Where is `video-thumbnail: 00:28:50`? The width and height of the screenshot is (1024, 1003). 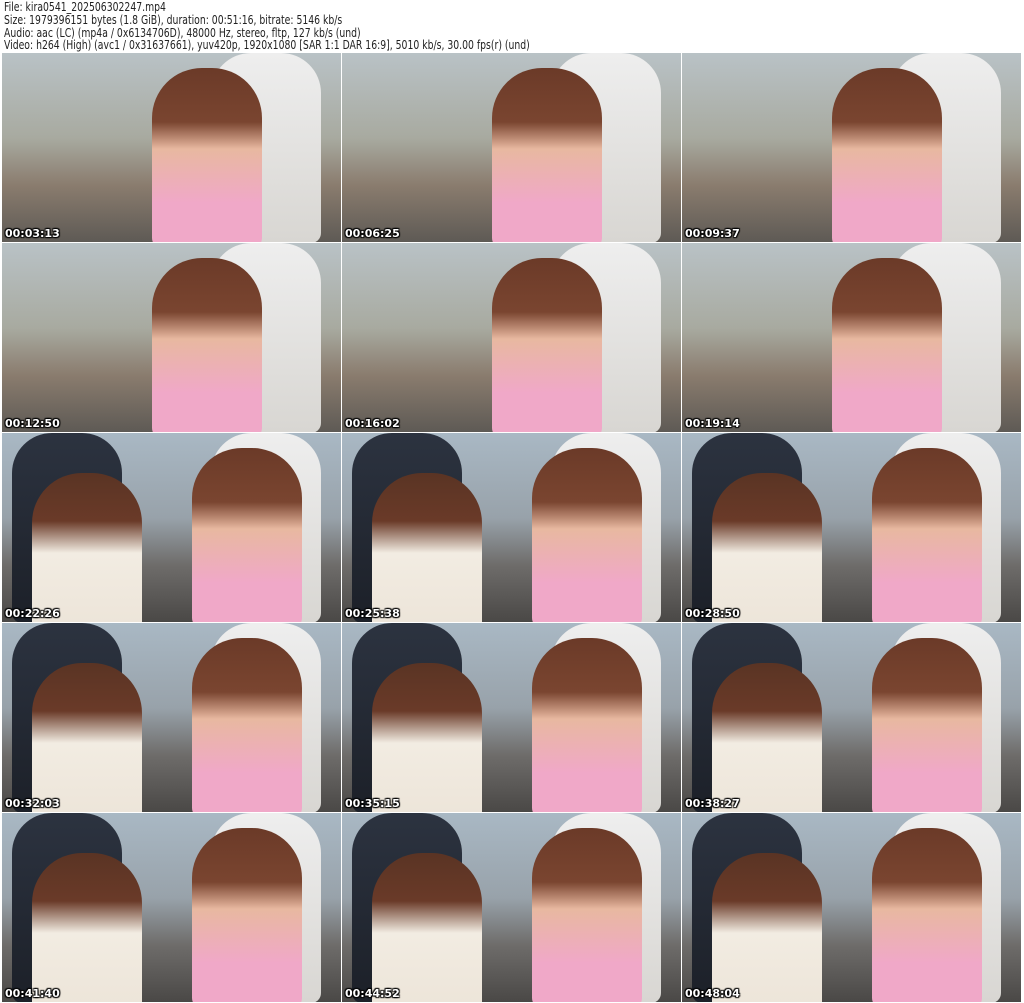 video-thumbnail: 00:28:50 is located at coordinates (851, 527).